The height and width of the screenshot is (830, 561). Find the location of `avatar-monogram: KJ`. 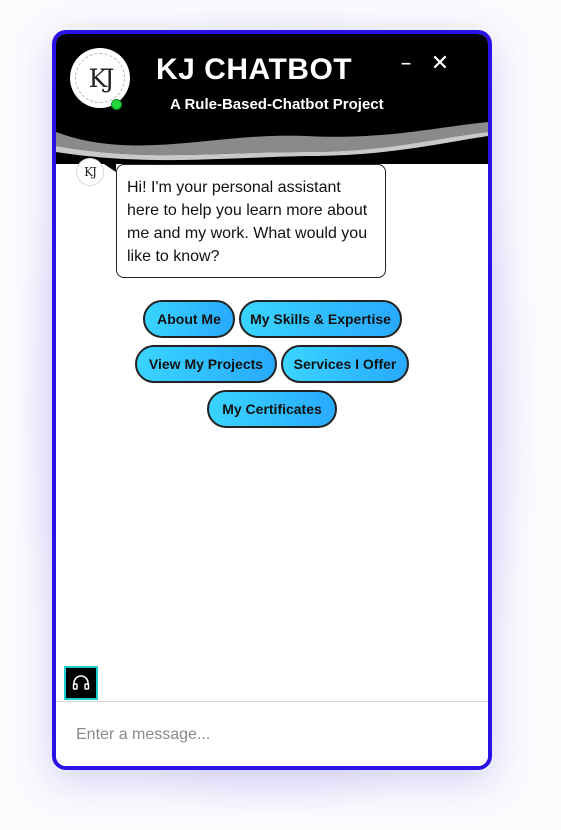

avatar-monogram: KJ is located at coordinates (101, 78).